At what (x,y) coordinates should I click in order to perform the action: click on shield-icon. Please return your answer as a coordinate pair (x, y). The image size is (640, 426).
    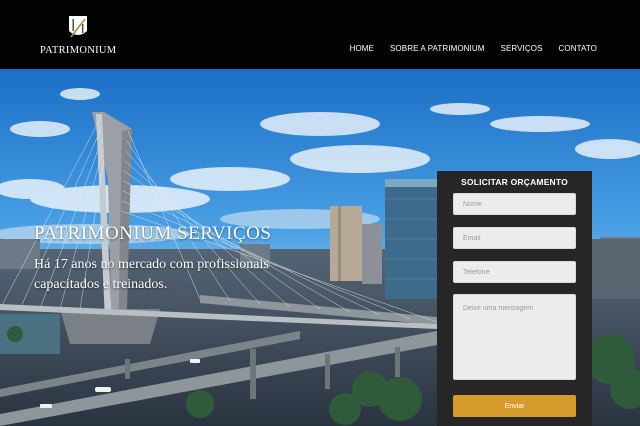
    Looking at the image, I should click on (78, 27).